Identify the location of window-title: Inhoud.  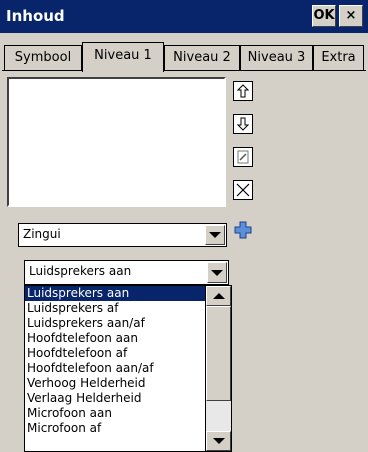
(35, 16).